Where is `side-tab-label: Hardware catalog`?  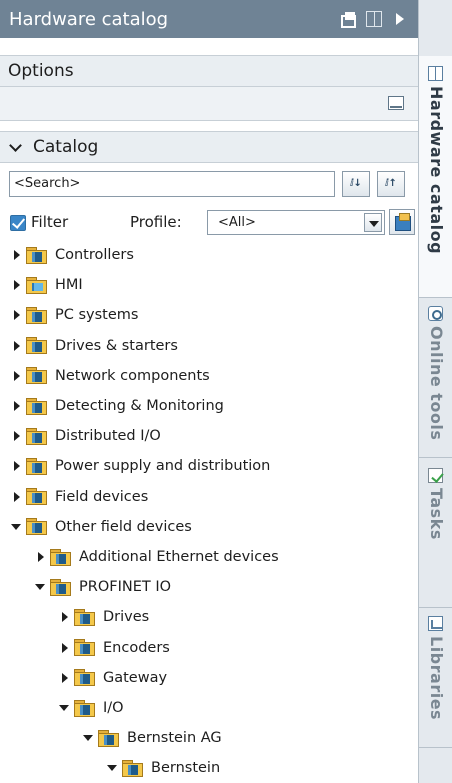
side-tab-label: Hardware catalog is located at coordinates (436, 170).